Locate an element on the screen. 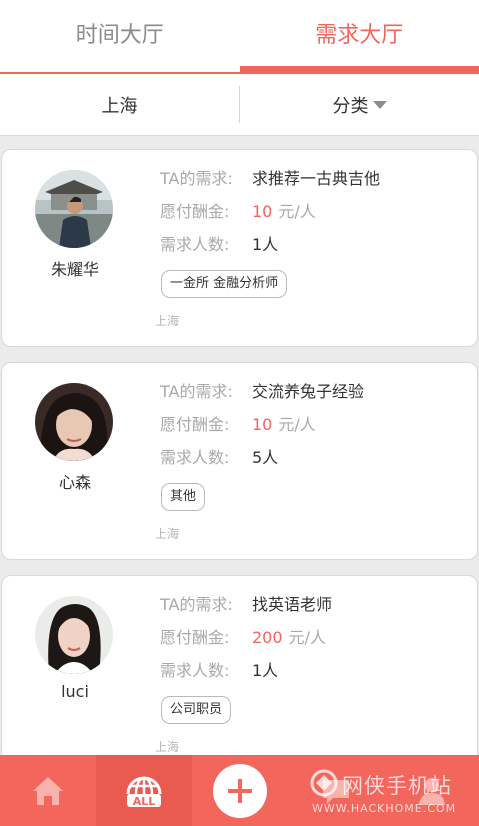 The image size is (479, 826). occupation-tag: 公司职员 is located at coordinates (196, 710).